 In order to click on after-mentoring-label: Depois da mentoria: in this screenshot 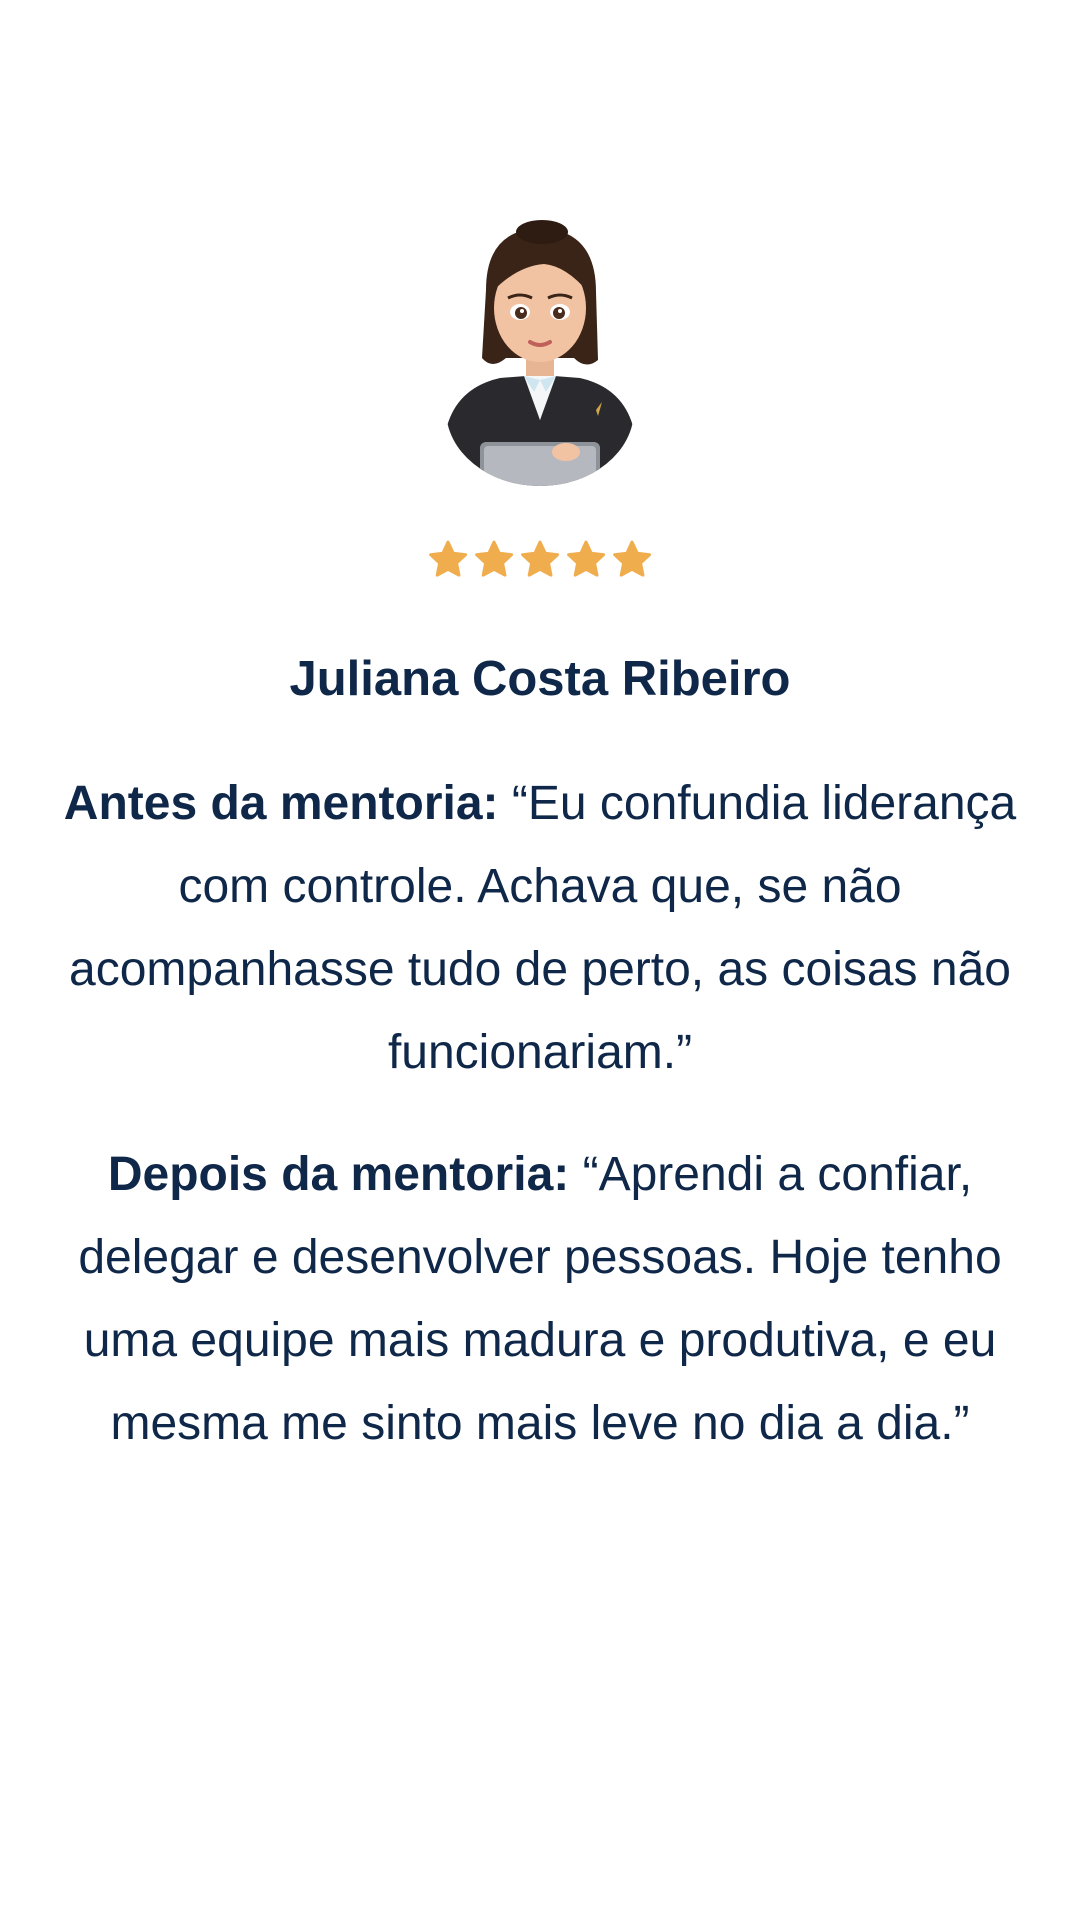, I will do `click(338, 1174)`.